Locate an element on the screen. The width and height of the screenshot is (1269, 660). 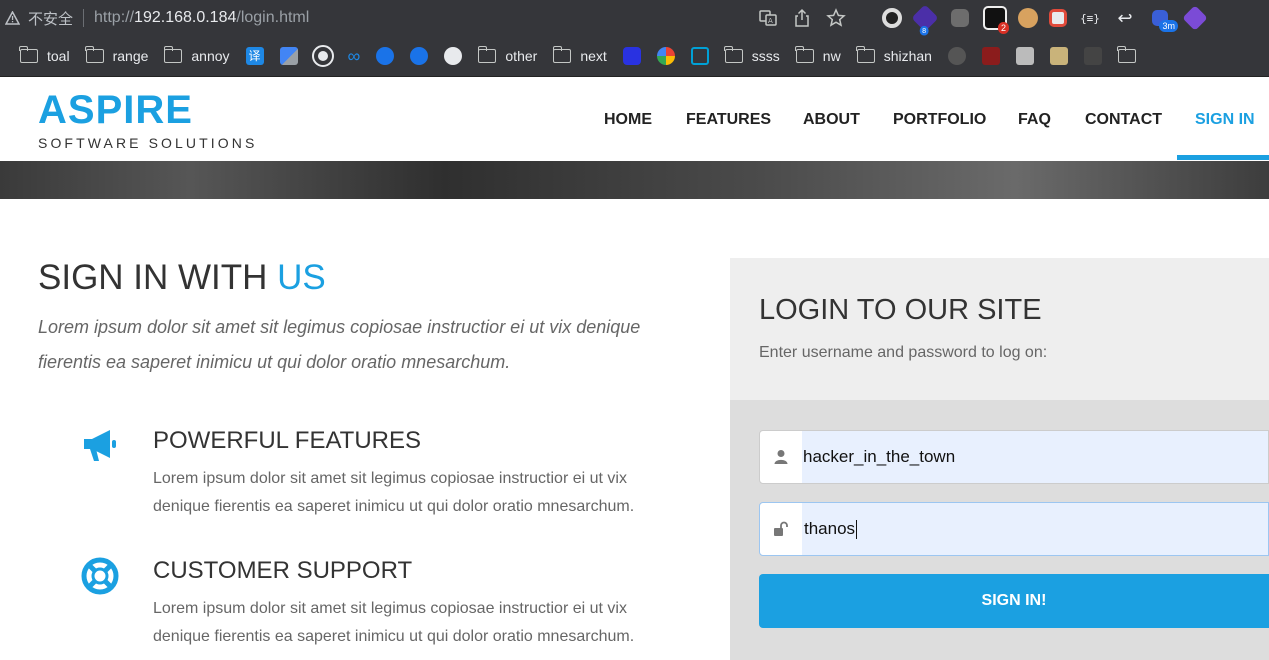
bookmark-bilibili is located at coordinates (699, 56).